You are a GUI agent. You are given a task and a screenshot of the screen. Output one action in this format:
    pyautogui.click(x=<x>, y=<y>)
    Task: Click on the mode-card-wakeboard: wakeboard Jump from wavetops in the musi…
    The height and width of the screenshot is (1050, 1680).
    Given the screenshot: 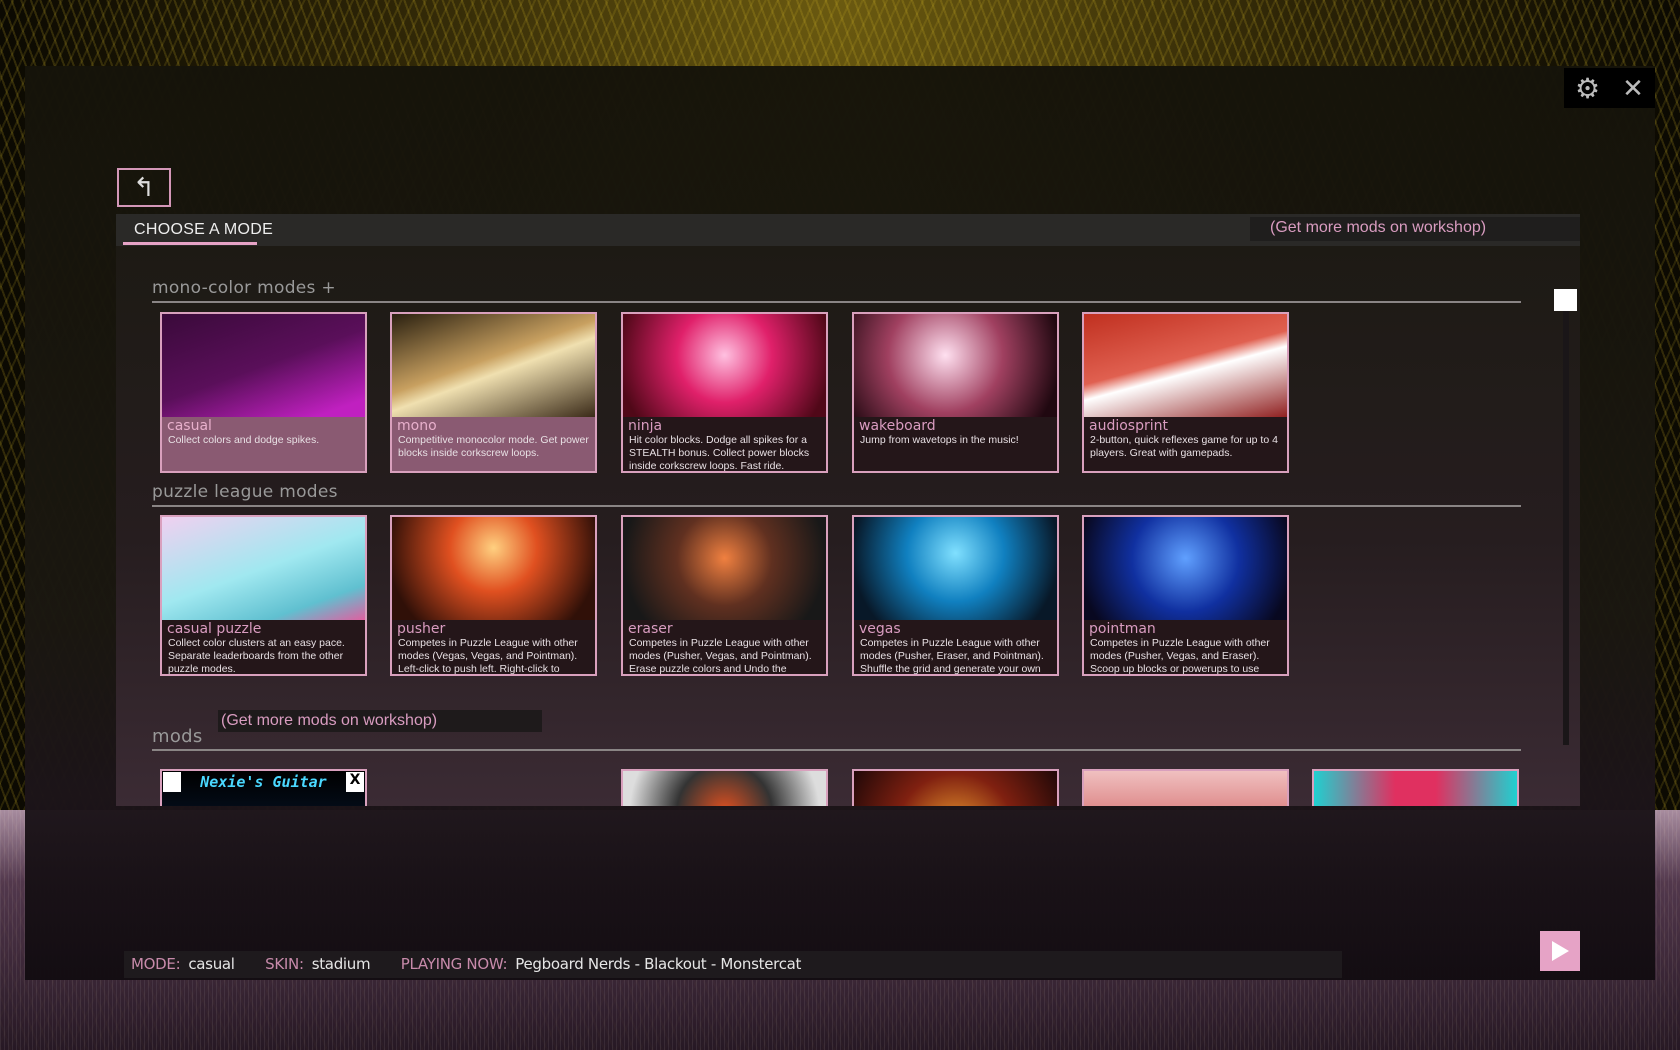 What is the action you would take?
    pyautogui.click(x=955, y=392)
    